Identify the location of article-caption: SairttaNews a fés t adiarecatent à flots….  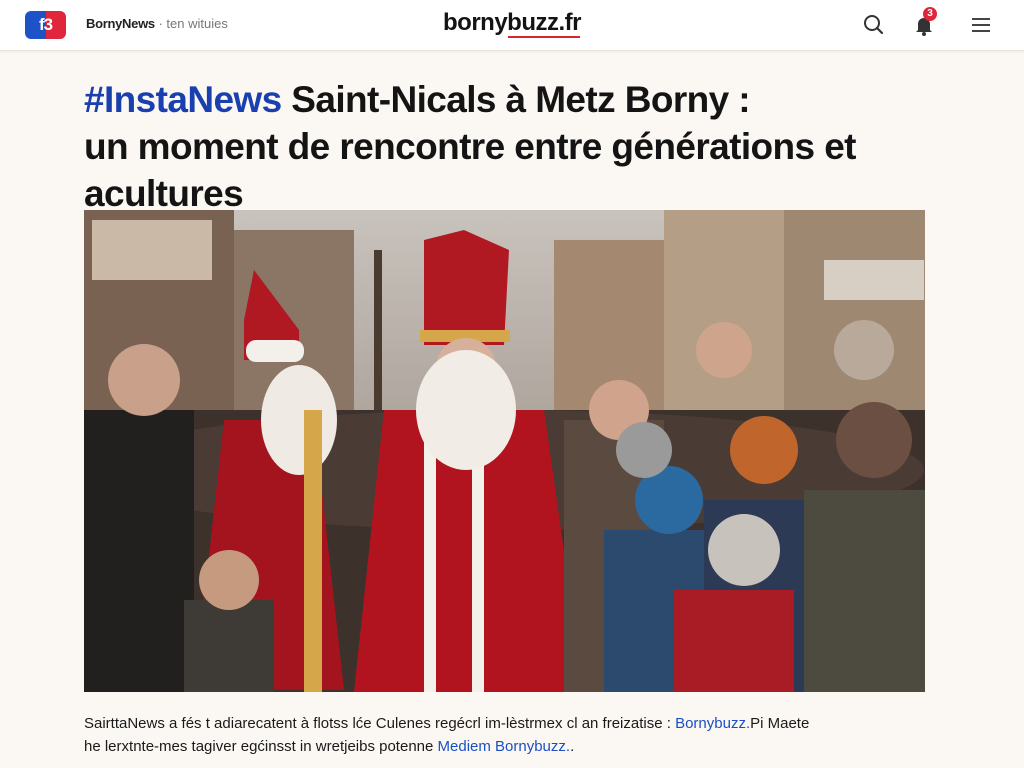
(514, 735).